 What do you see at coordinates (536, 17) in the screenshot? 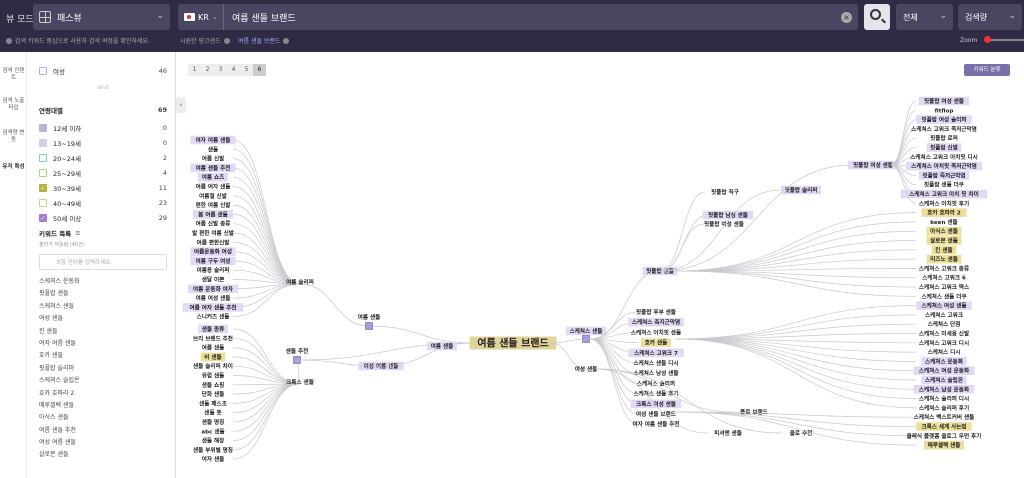
I see `search-input: 여름 샌들 브랜드` at bounding box center [536, 17].